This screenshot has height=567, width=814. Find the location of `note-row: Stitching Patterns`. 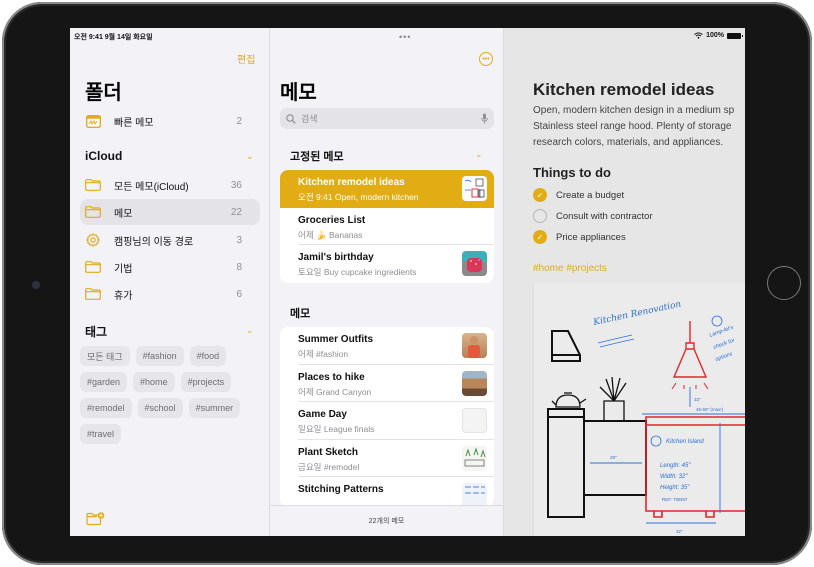

note-row: Stitching Patterns is located at coordinates (387, 492).